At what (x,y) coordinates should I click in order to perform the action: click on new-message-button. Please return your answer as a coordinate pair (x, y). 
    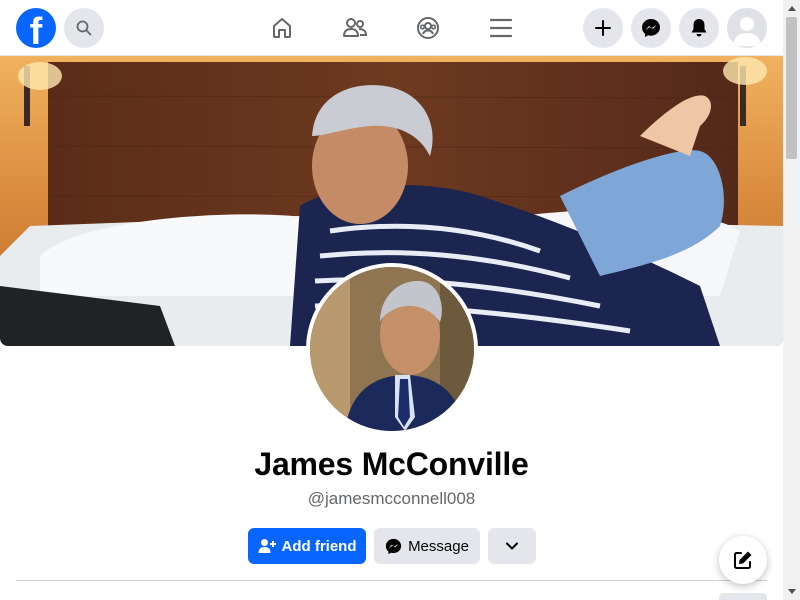
    Looking at the image, I should click on (743, 560).